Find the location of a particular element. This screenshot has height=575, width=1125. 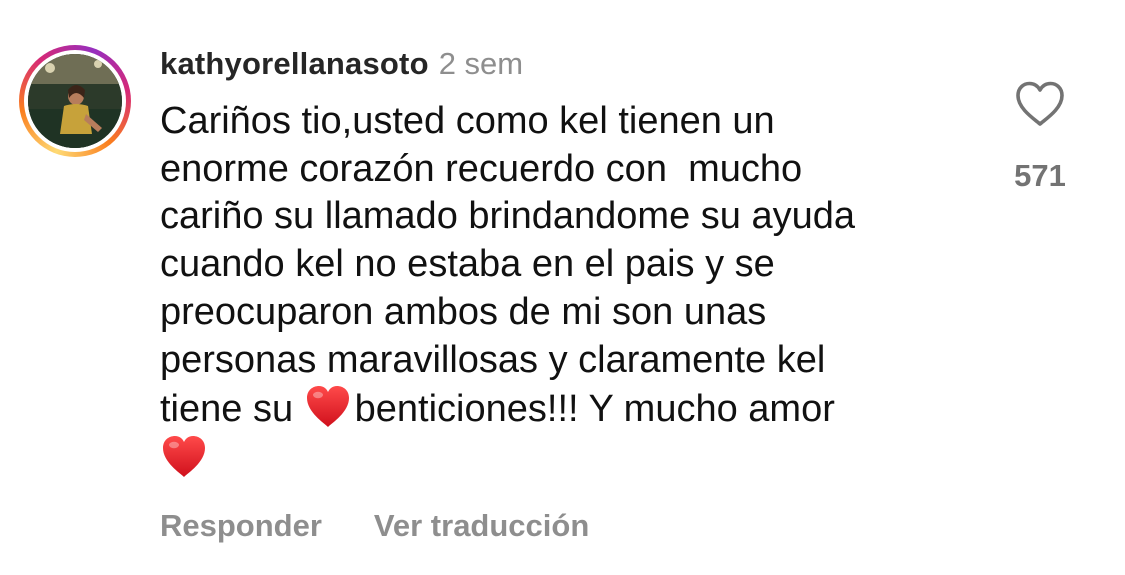

avatar is located at coordinates (75, 101).